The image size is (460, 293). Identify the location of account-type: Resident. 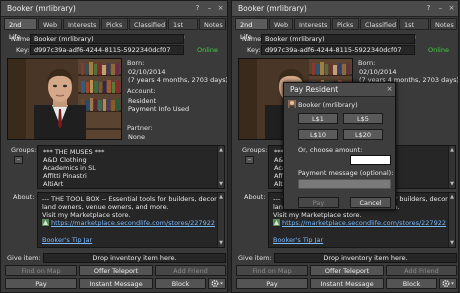
(142, 101).